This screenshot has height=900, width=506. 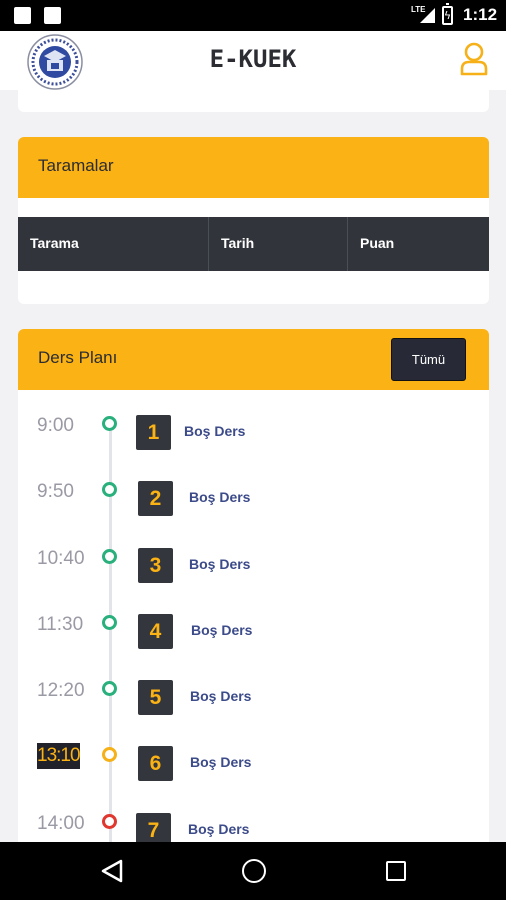 What do you see at coordinates (76, 165) in the screenshot?
I see `scans-title: Taramalar` at bounding box center [76, 165].